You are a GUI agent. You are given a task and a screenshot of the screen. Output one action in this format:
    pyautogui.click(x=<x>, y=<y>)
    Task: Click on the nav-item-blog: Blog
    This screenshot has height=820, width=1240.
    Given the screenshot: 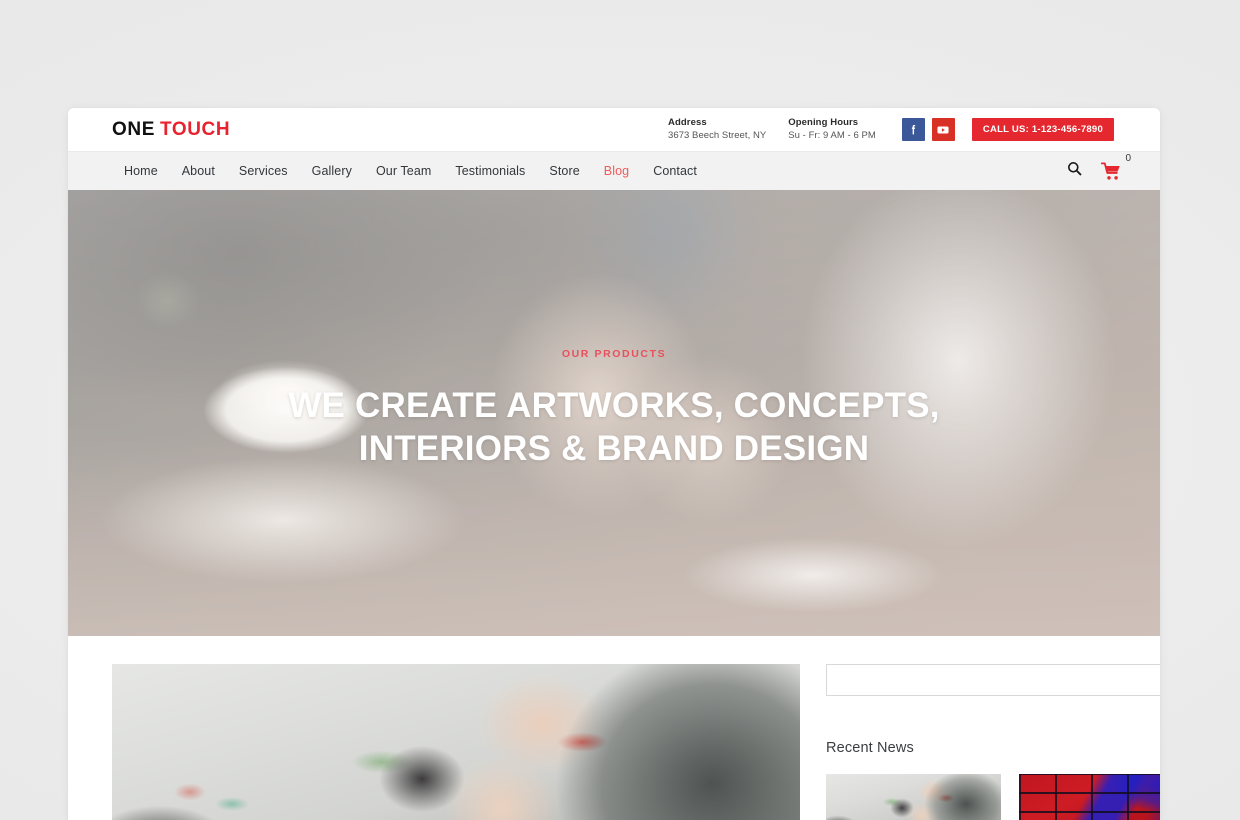 What is the action you would take?
    pyautogui.click(x=616, y=171)
    